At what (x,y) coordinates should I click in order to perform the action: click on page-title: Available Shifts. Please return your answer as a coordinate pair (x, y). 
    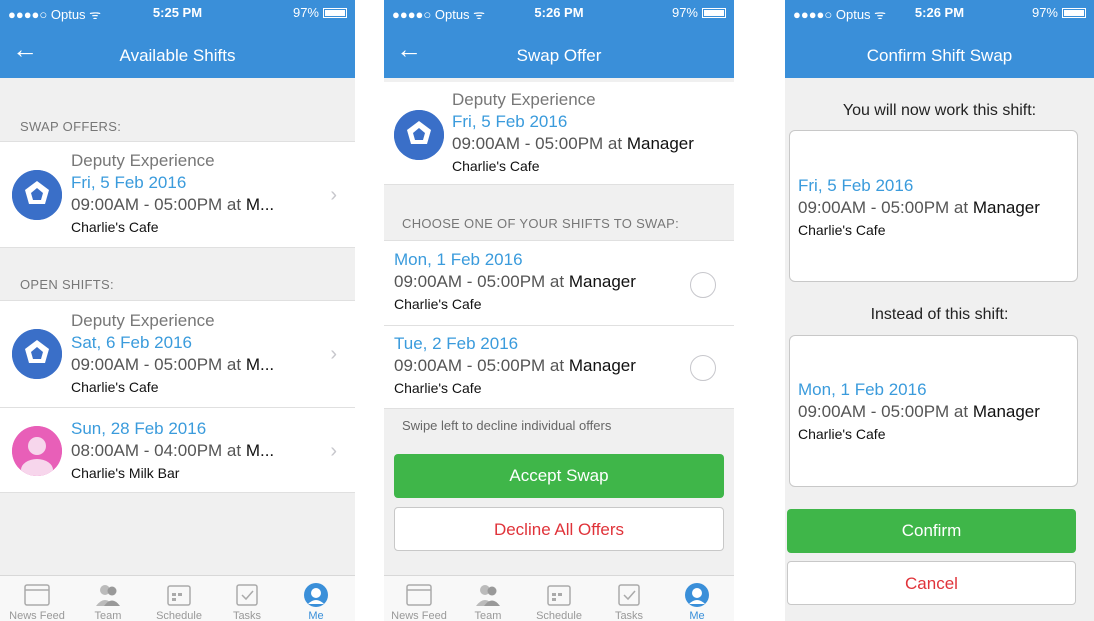
    Looking at the image, I should click on (177, 55).